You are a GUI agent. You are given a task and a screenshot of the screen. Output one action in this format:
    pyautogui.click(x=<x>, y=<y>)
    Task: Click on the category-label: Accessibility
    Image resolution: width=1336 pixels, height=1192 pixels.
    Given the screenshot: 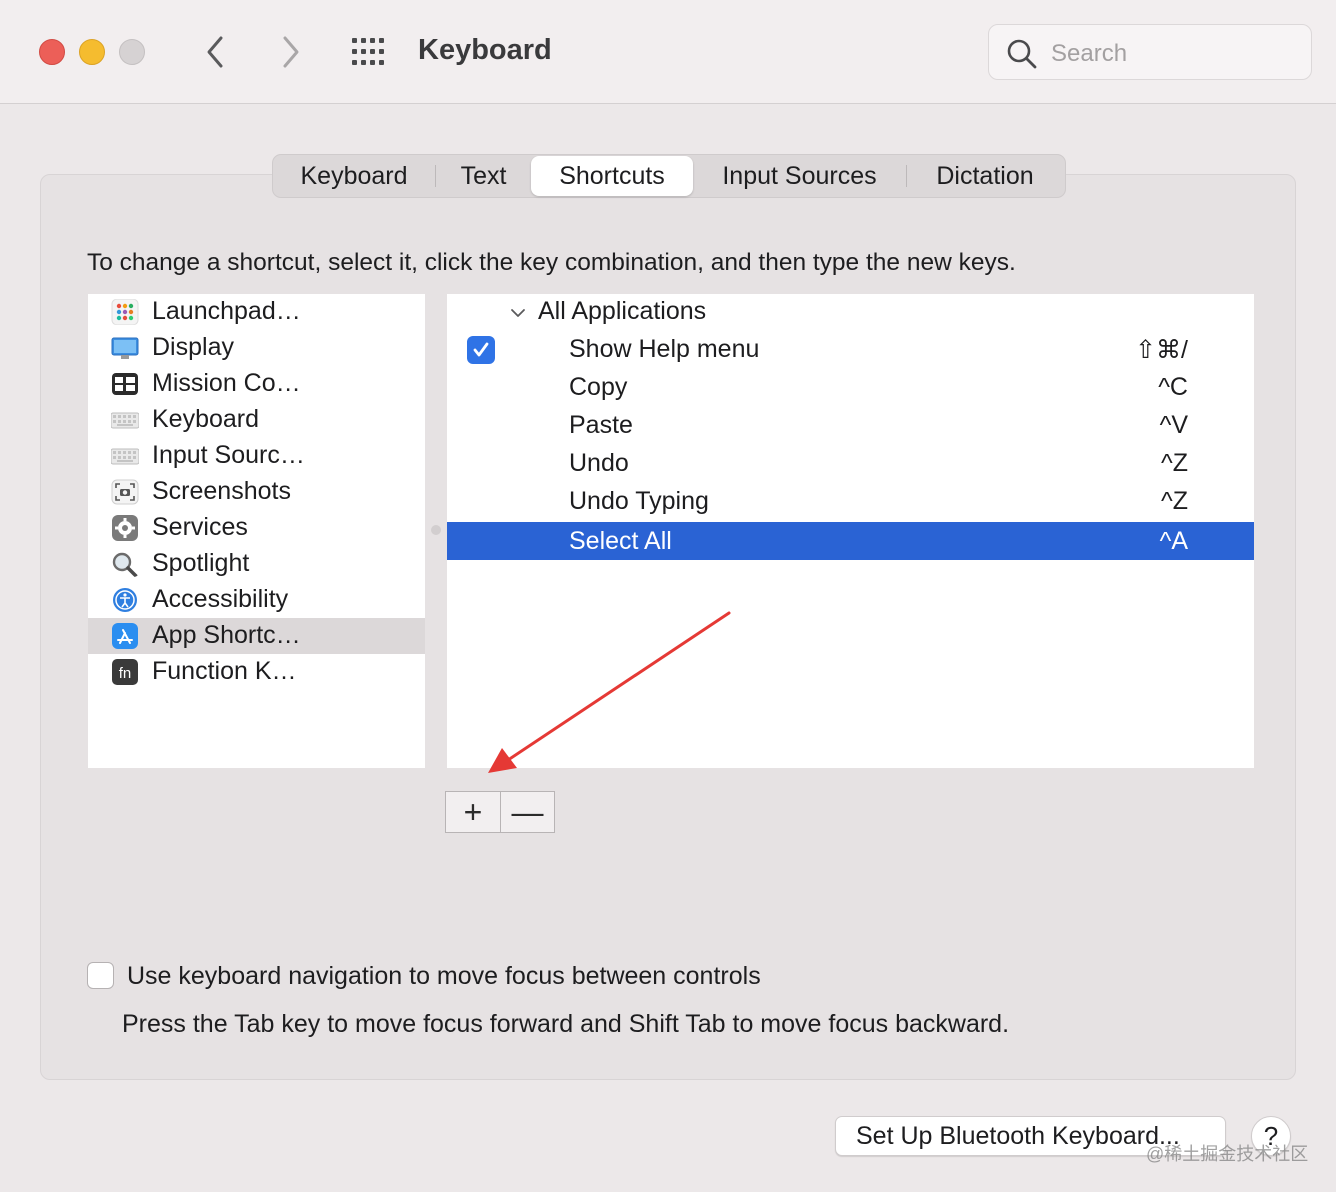 What is the action you would take?
    pyautogui.click(x=220, y=599)
    